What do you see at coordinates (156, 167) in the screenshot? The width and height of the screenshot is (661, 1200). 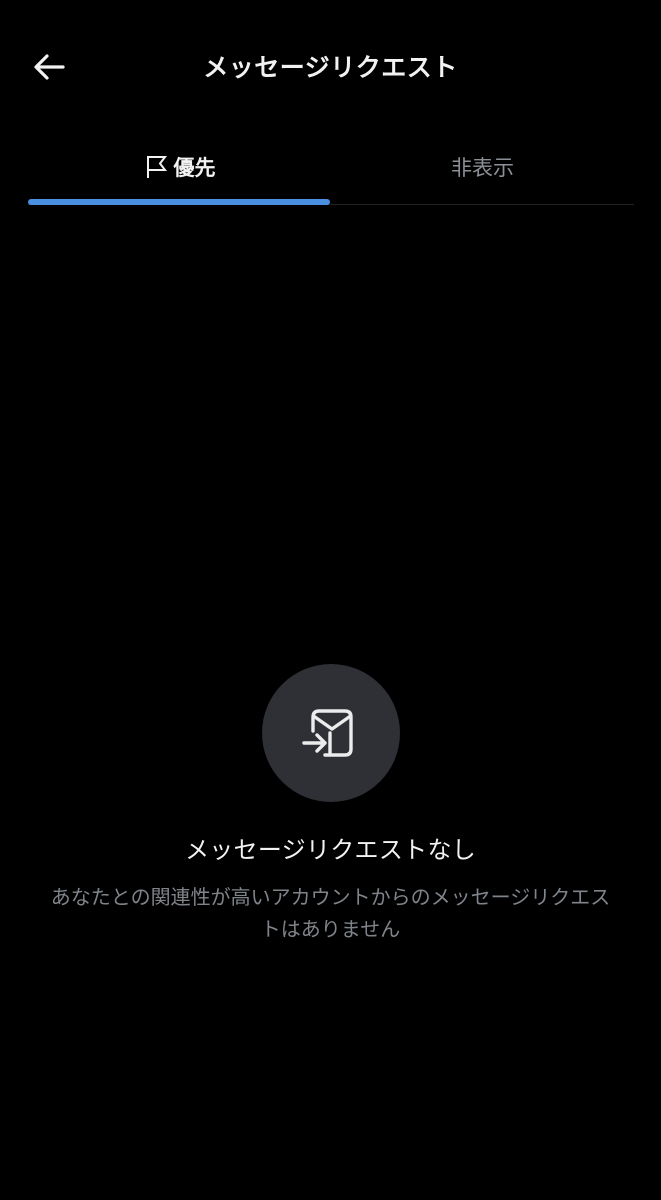 I see `flag-icon` at bounding box center [156, 167].